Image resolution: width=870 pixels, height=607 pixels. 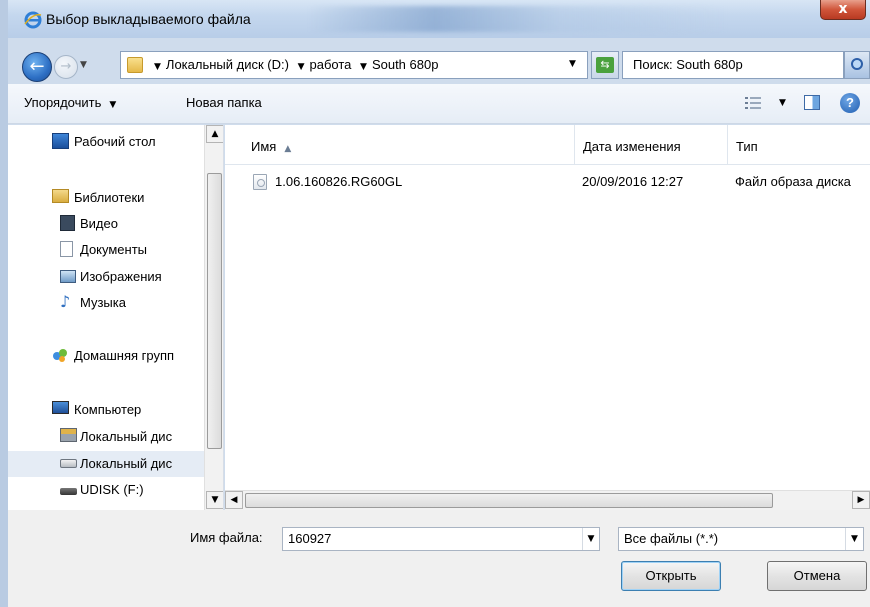 What do you see at coordinates (843, 10) in the screenshot?
I see `close-button: x` at bounding box center [843, 10].